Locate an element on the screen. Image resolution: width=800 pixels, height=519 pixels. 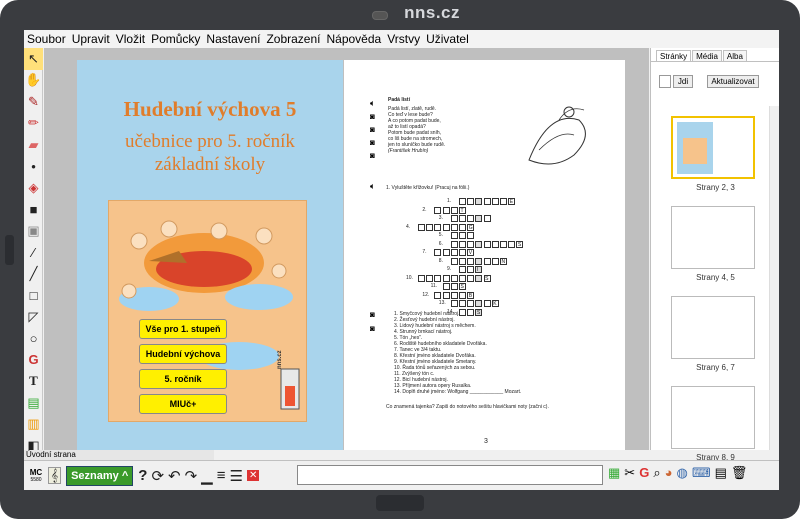
menu-uzivatel: Uživatel is located at coordinates (447, 39).